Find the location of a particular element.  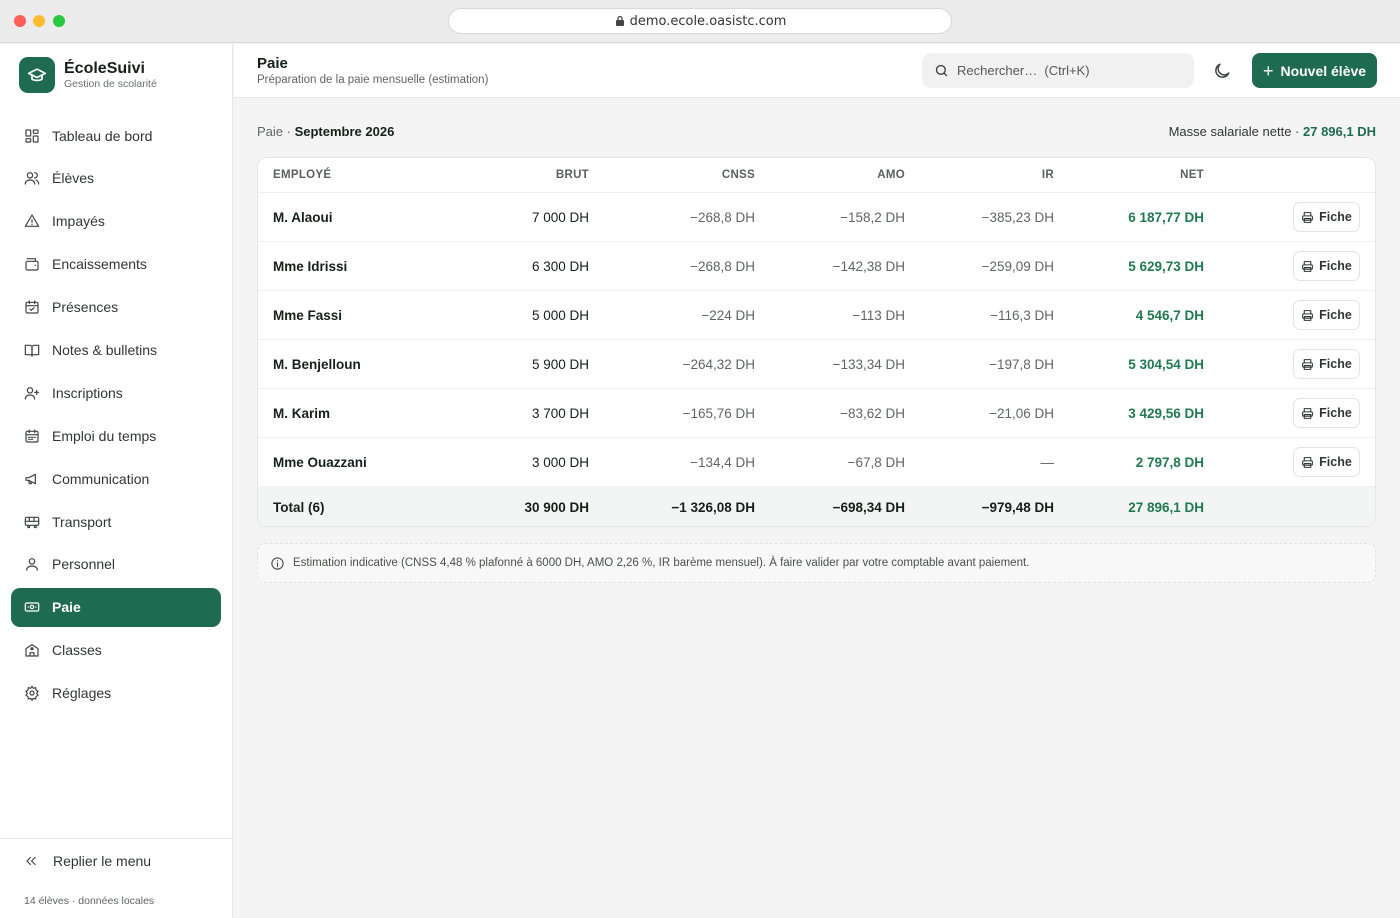

cnss-amount: −165,76 DH is located at coordinates (718, 413).